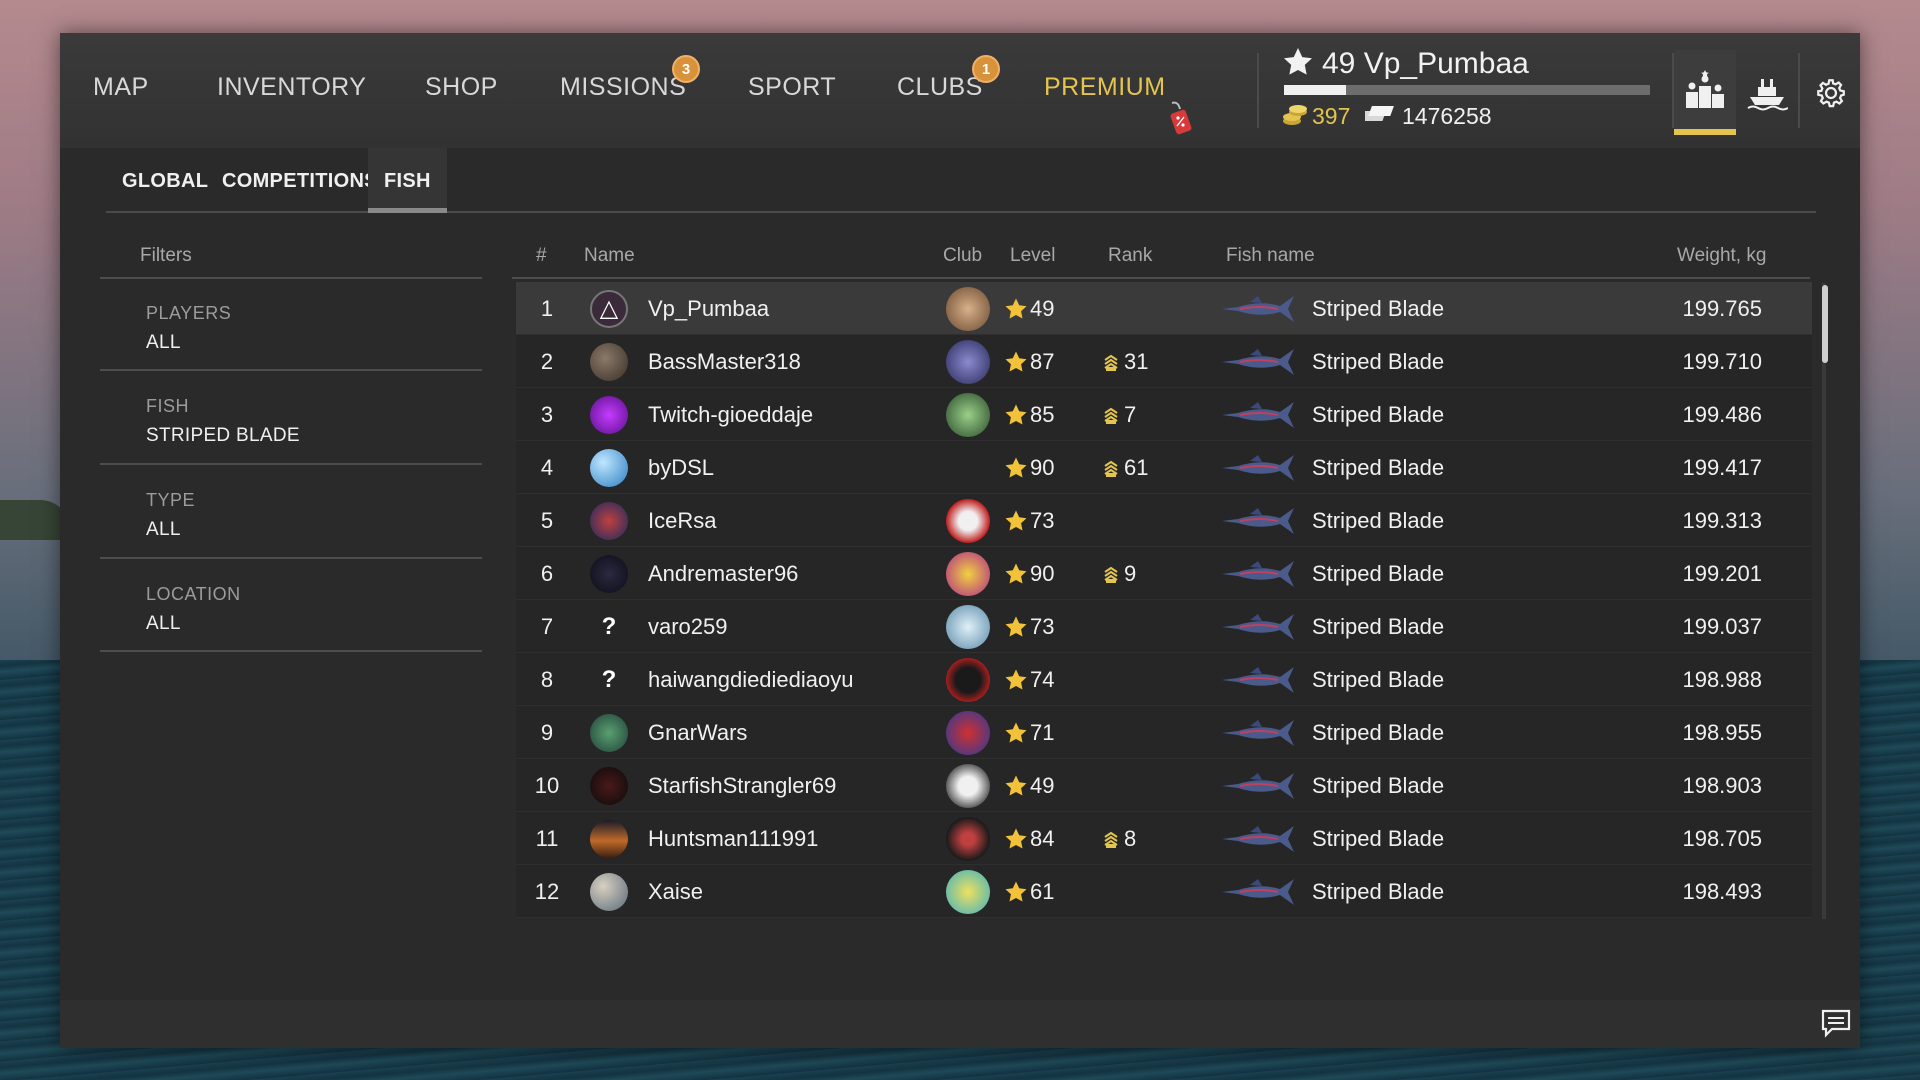 This screenshot has height=1080, width=1920. I want to click on tab-competitions: COMPETITIONS, so click(300, 180).